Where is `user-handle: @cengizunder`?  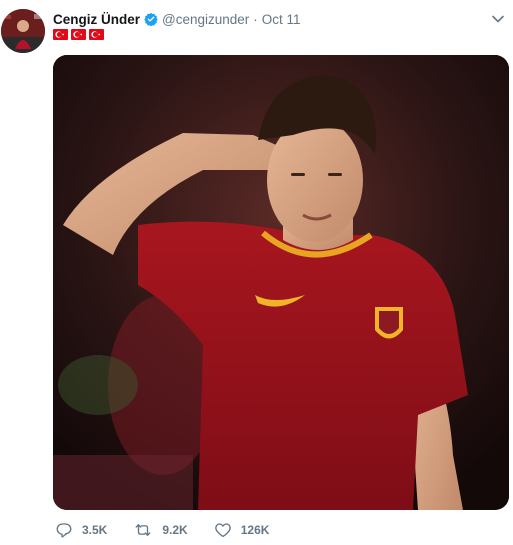
user-handle: @cengizunder is located at coordinates (205, 19).